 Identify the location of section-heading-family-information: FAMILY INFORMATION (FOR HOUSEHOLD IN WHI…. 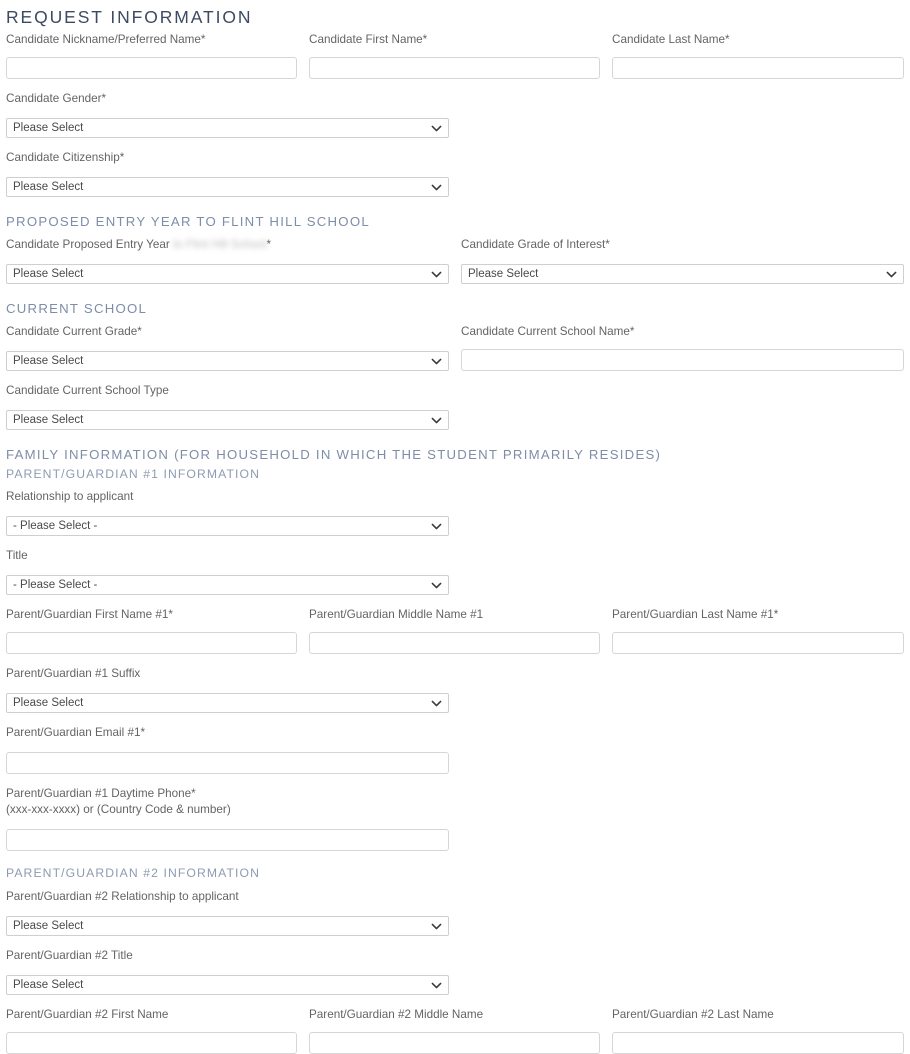
(334, 454).